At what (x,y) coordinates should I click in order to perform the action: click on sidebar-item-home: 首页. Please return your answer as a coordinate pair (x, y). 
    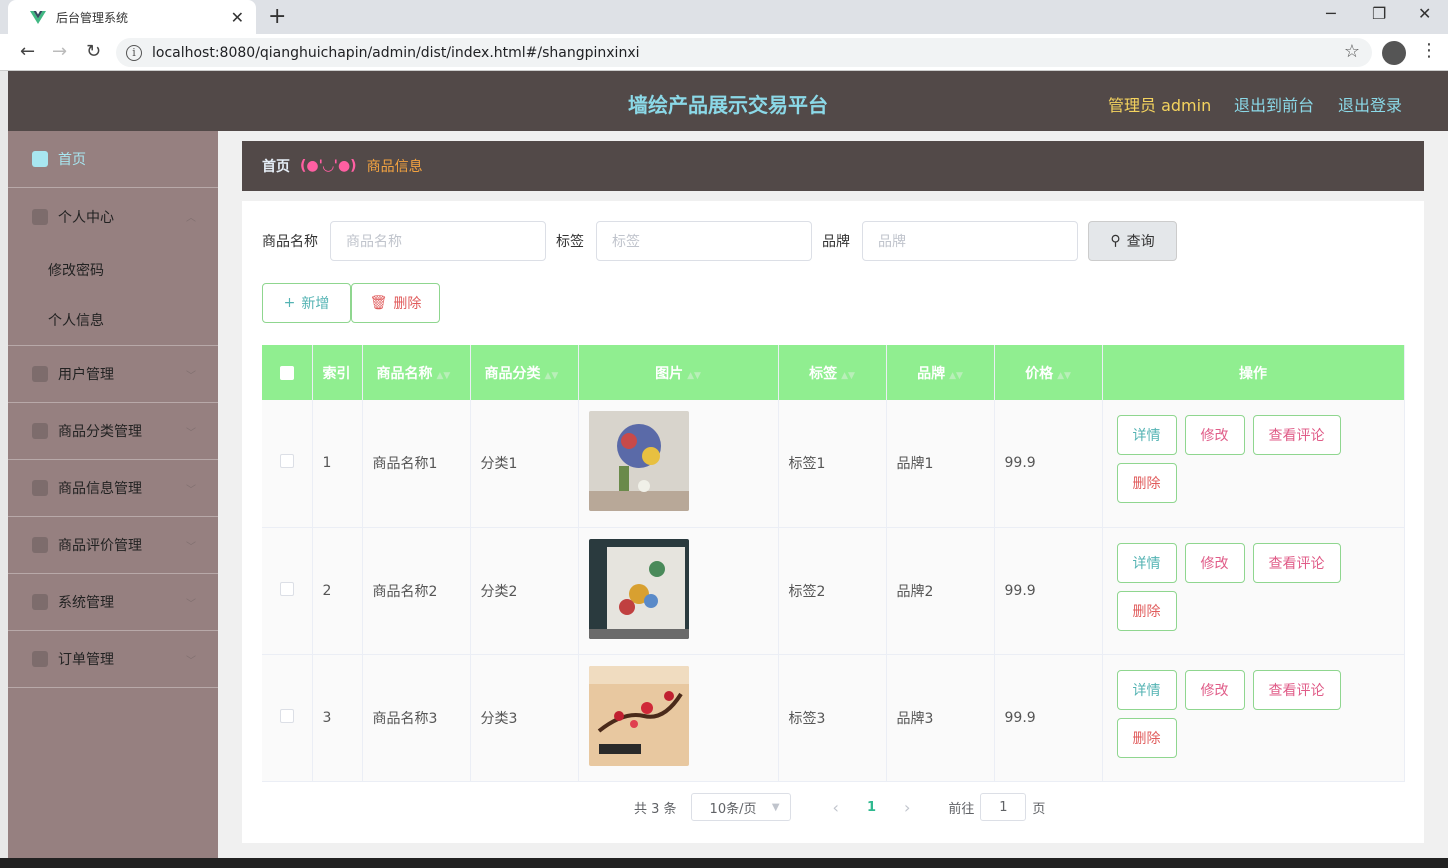
    Looking at the image, I should click on (113, 159).